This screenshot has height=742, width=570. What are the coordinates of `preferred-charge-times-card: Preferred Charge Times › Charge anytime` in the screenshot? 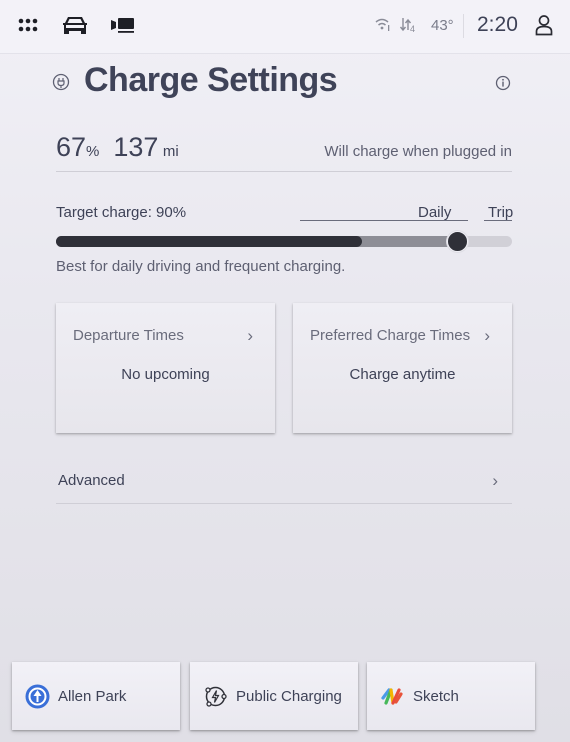 It's located at (402, 368).